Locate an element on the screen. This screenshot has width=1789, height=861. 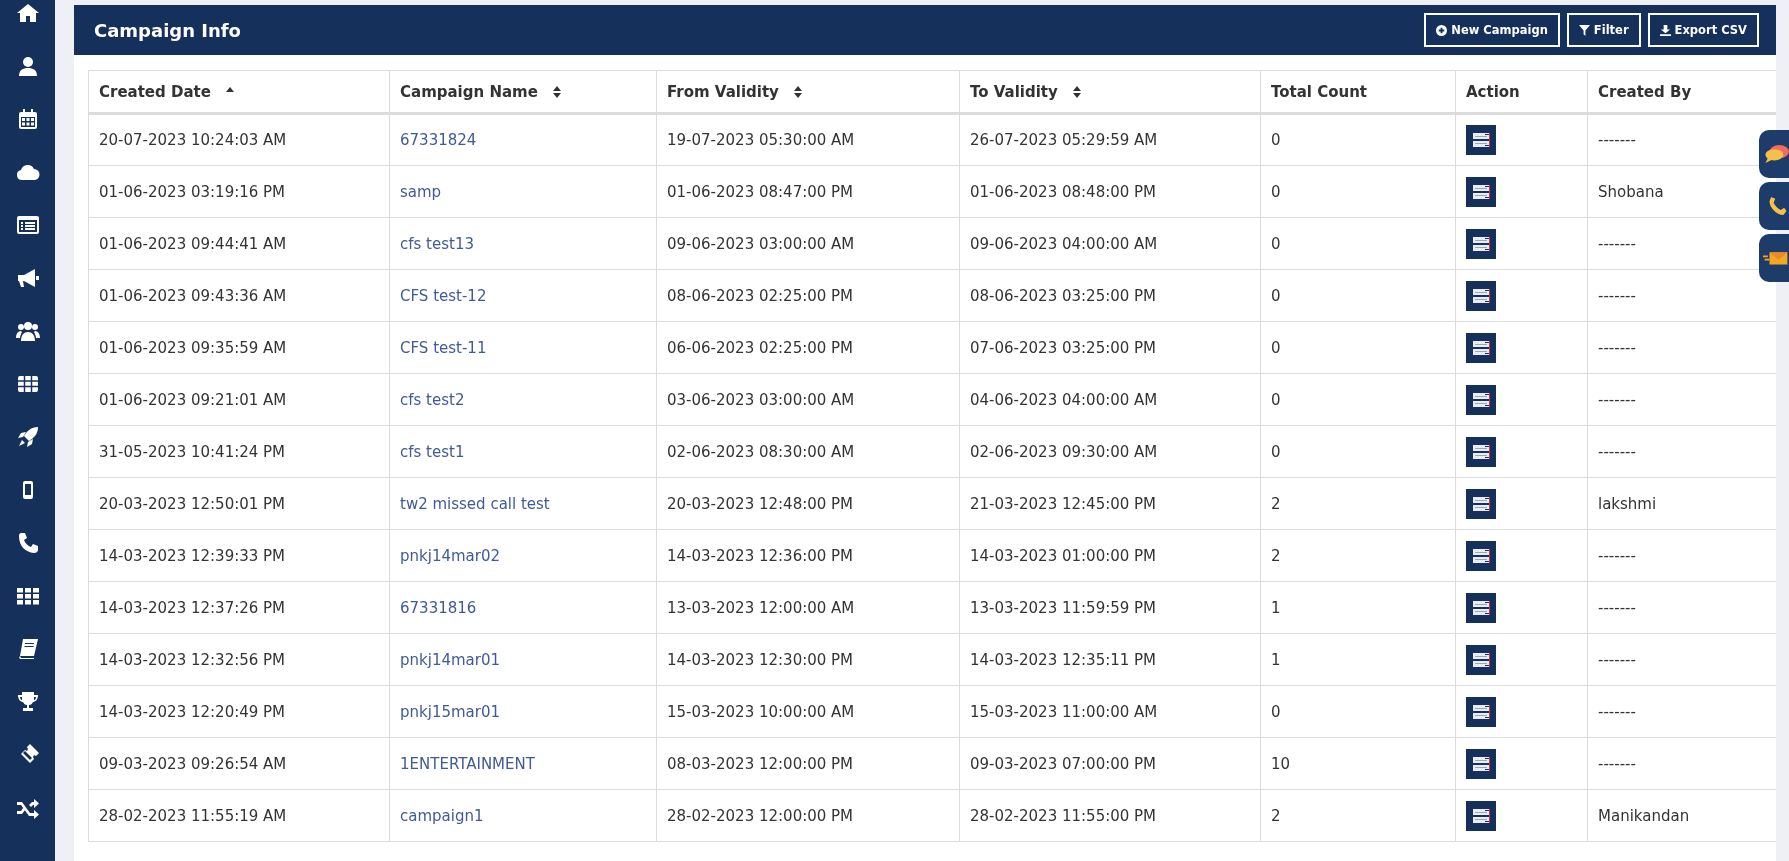
table-cell: 20-03-2023 12:48:00 PM is located at coordinates (760, 503).